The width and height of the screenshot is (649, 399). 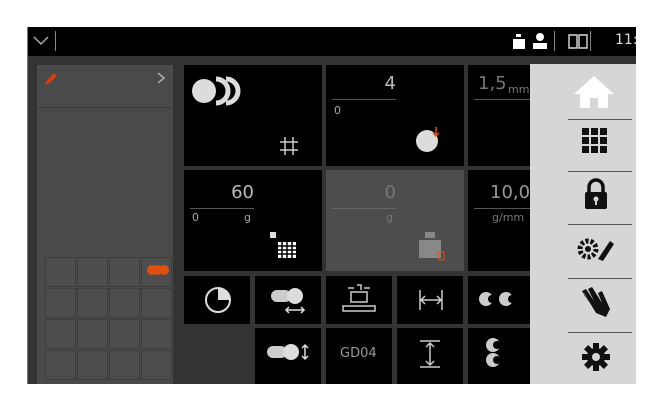 What do you see at coordinates (510, 192) in the screenshot?
I see `density-value: 10,0` at bounding box center [510, 192].